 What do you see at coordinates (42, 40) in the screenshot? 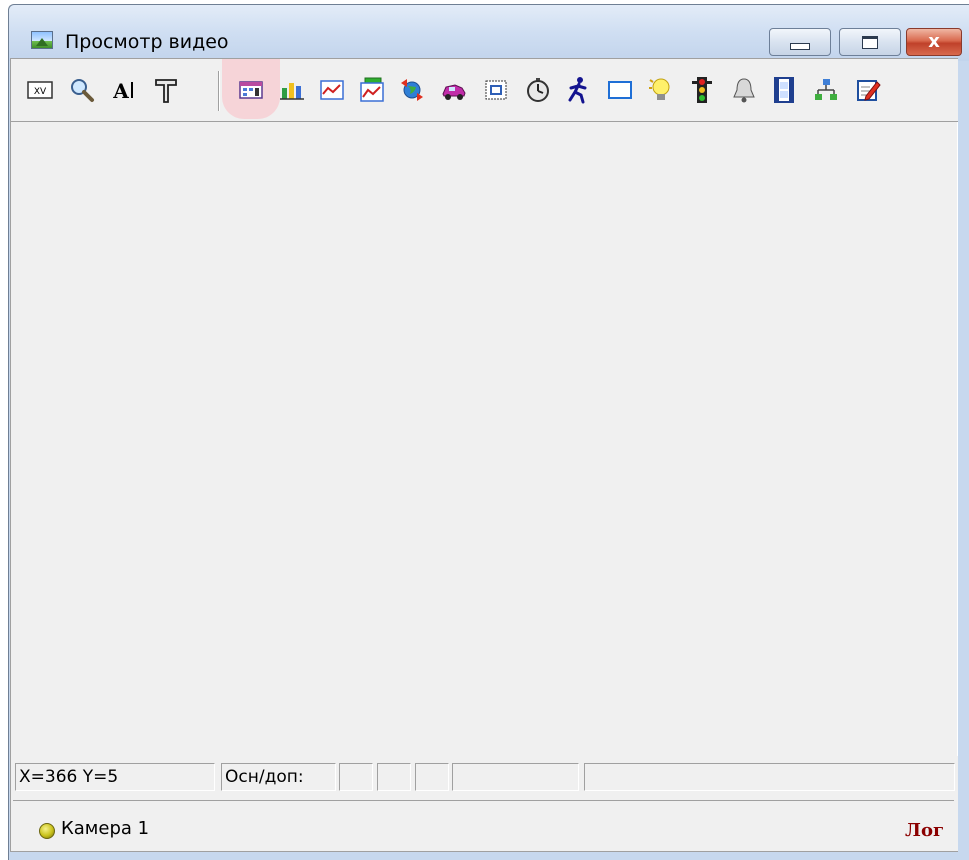
I see `picture-icon` at bounding box center [42, 40].